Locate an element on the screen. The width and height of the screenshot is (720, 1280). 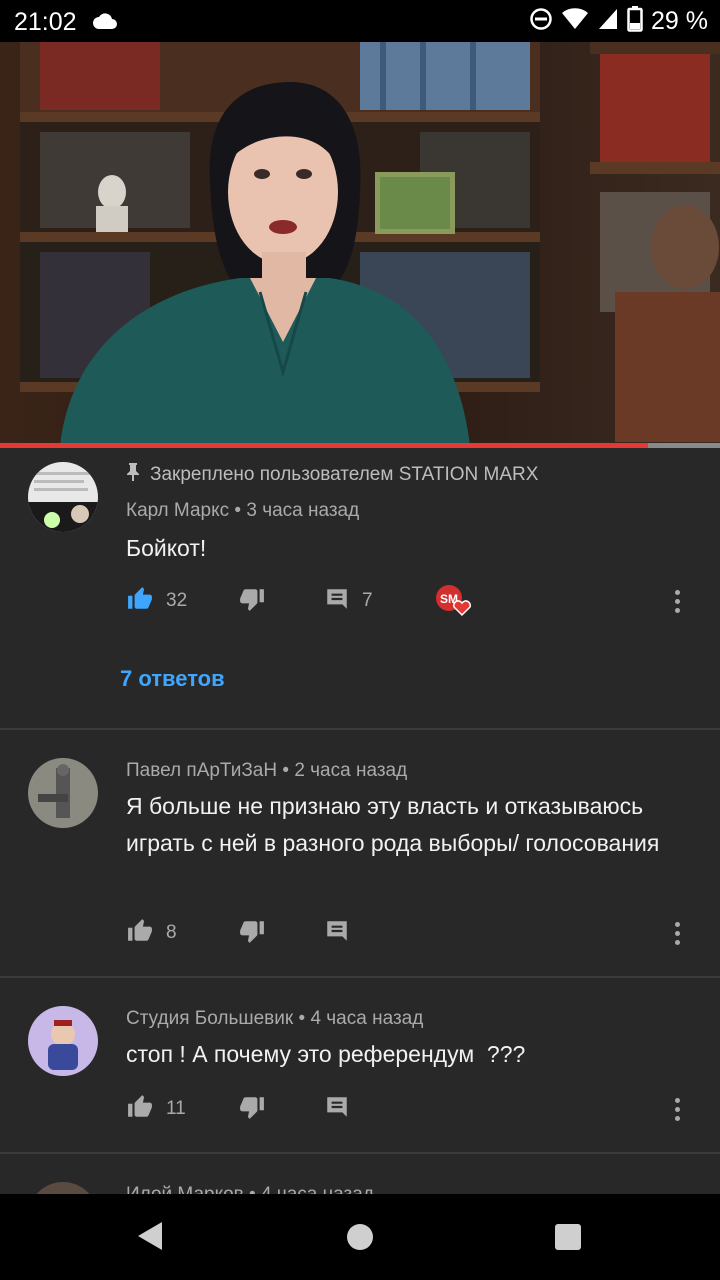
comment-text: стоп ! А почему это референдум ??? is located at coordinates (326, 1054).